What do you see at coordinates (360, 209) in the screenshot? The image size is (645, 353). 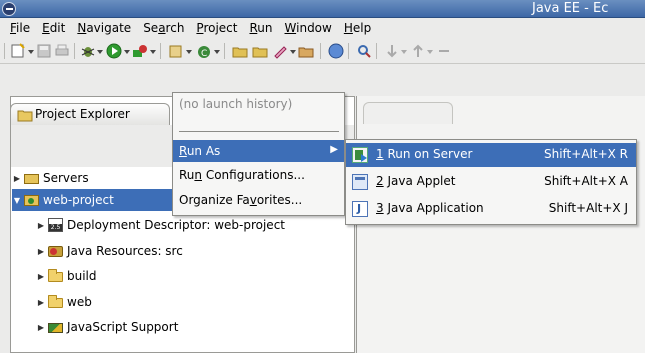 I see `java-application-icon` at bounding box center [360, 209].